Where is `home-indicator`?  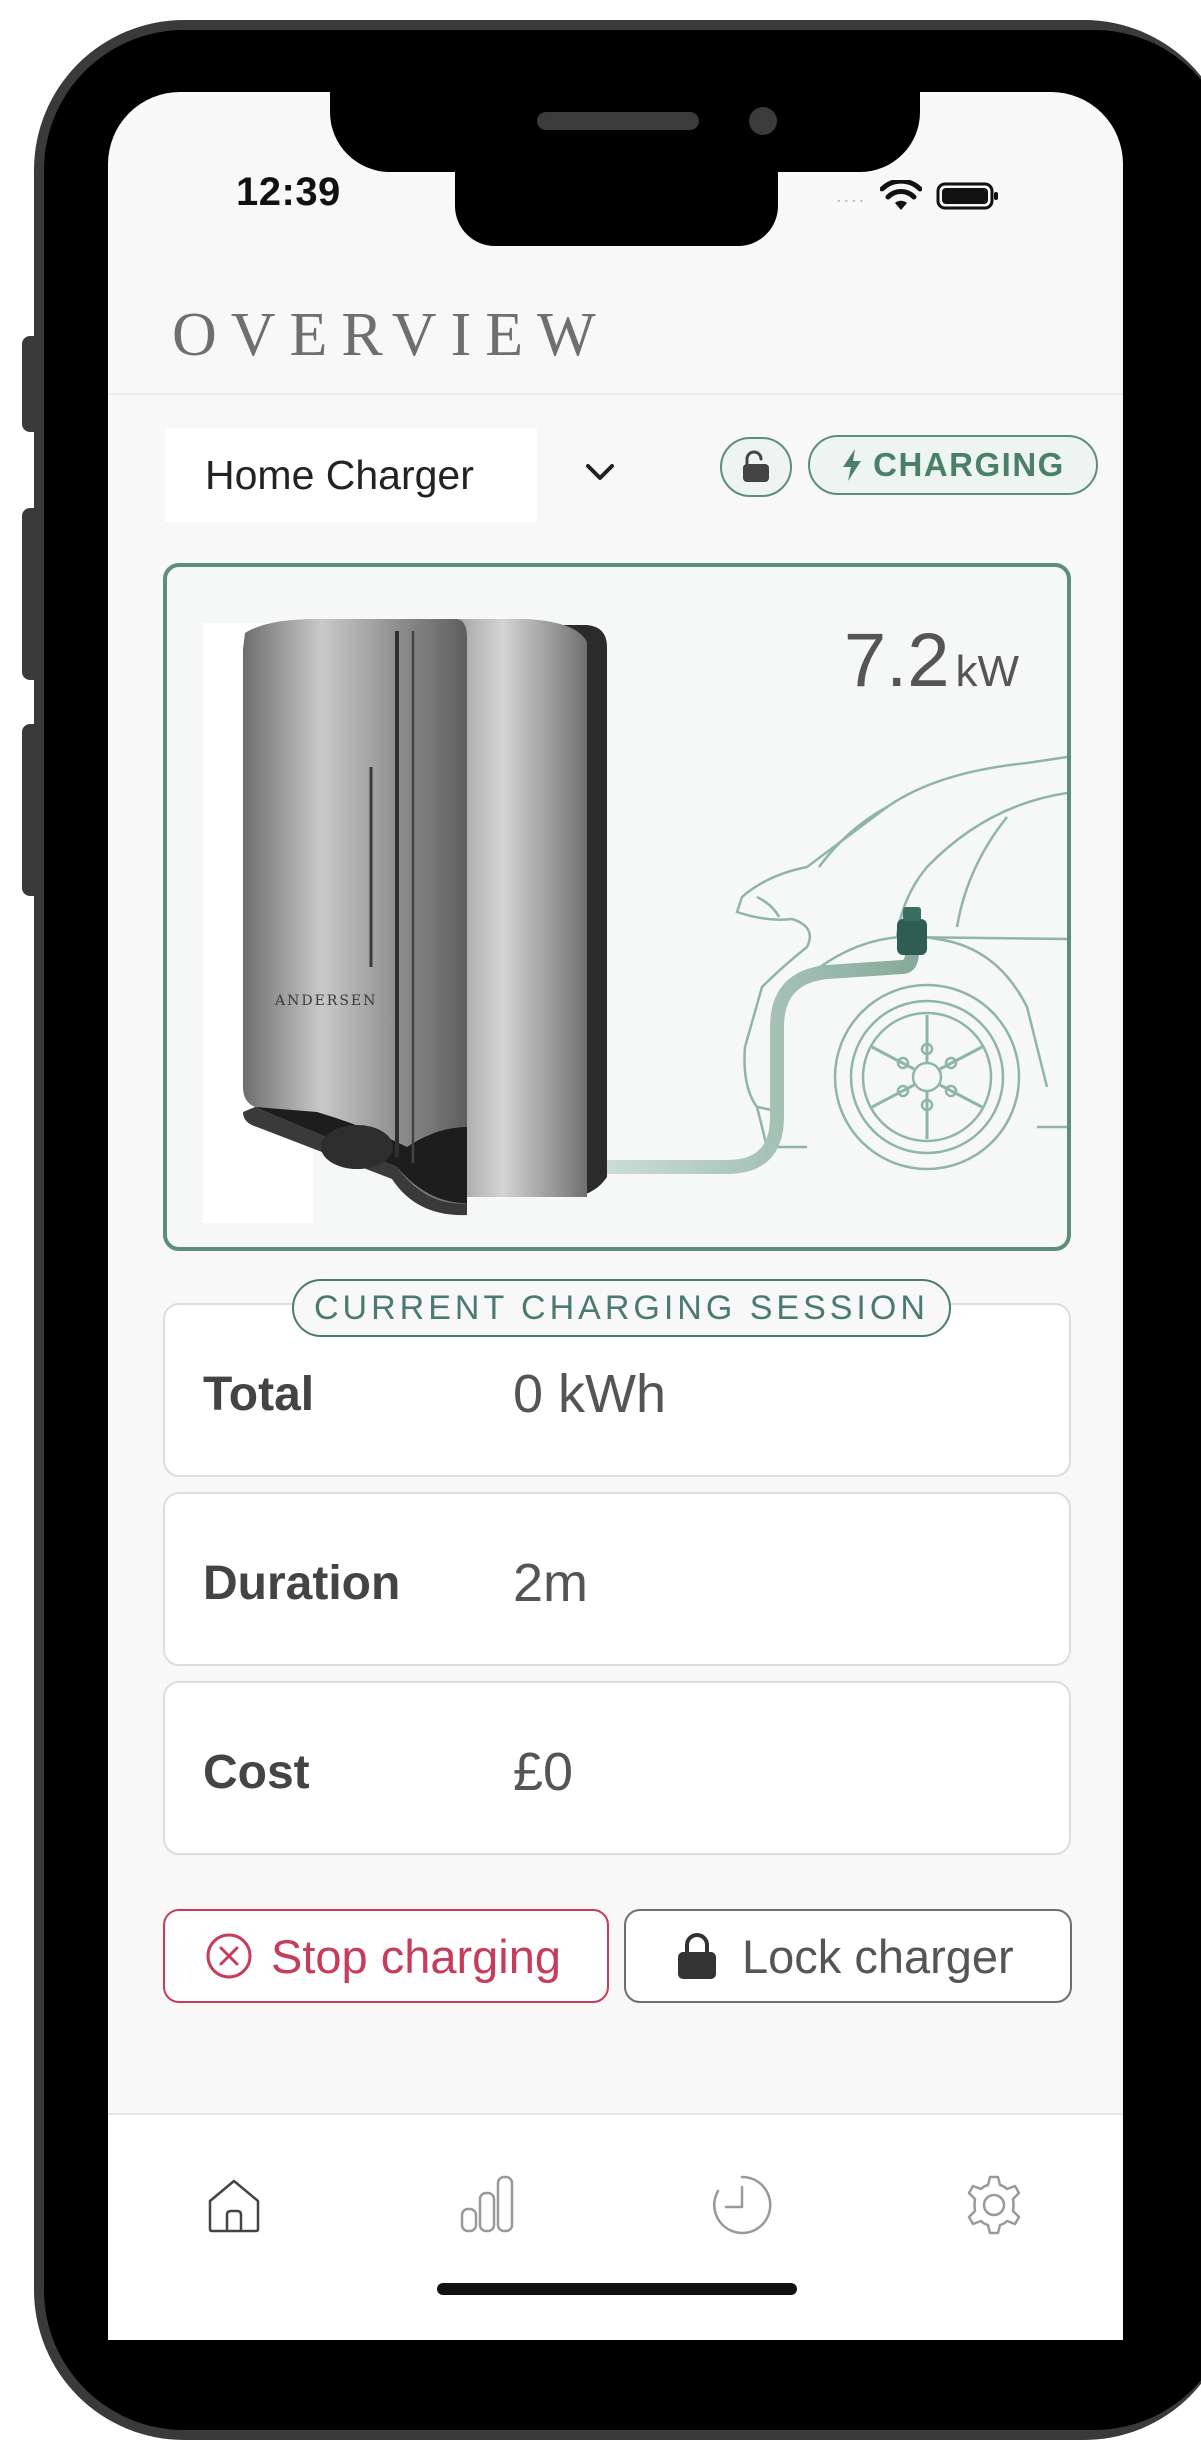
home-indicator is located at coordinates (617, 2289).